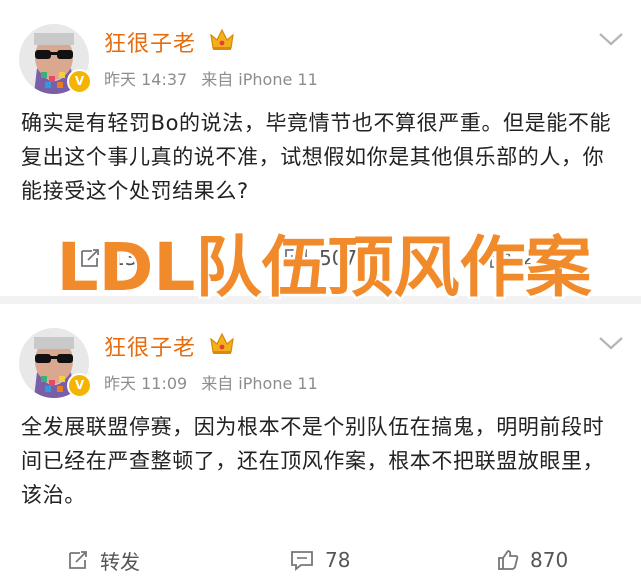 The width and height of the screenshot is (641, 584). I want to click on like-count: 870, so click(549, 560).